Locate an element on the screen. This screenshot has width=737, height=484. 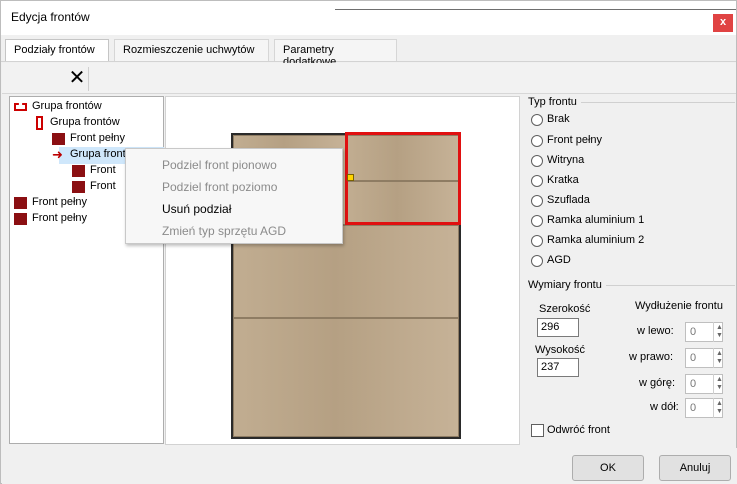
tree-item-group: Grupa frontów is located at coordinates (92, 123).